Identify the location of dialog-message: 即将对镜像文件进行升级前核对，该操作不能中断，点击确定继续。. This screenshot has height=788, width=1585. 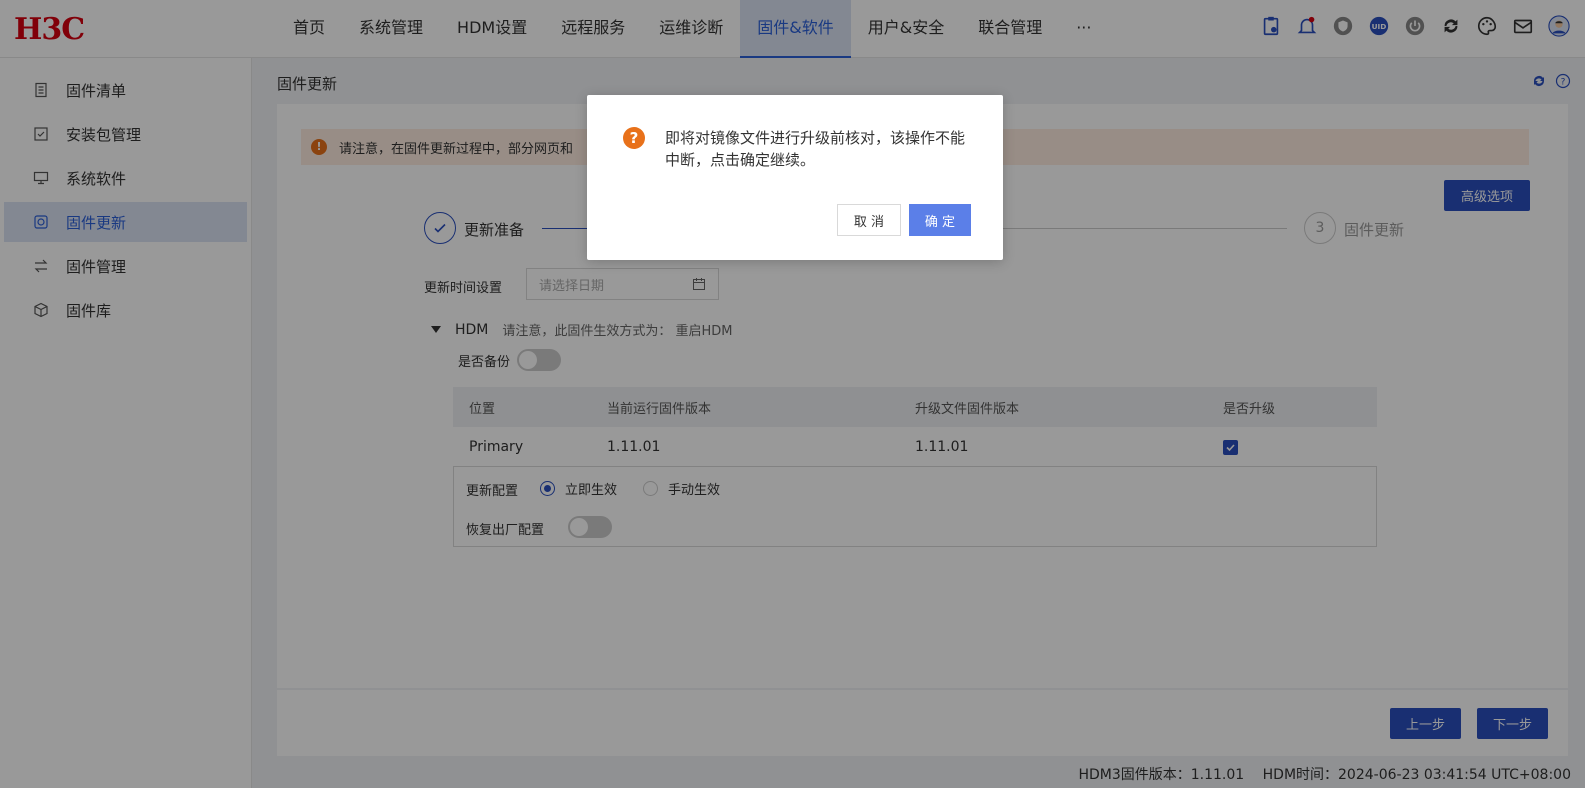
(815, 149).